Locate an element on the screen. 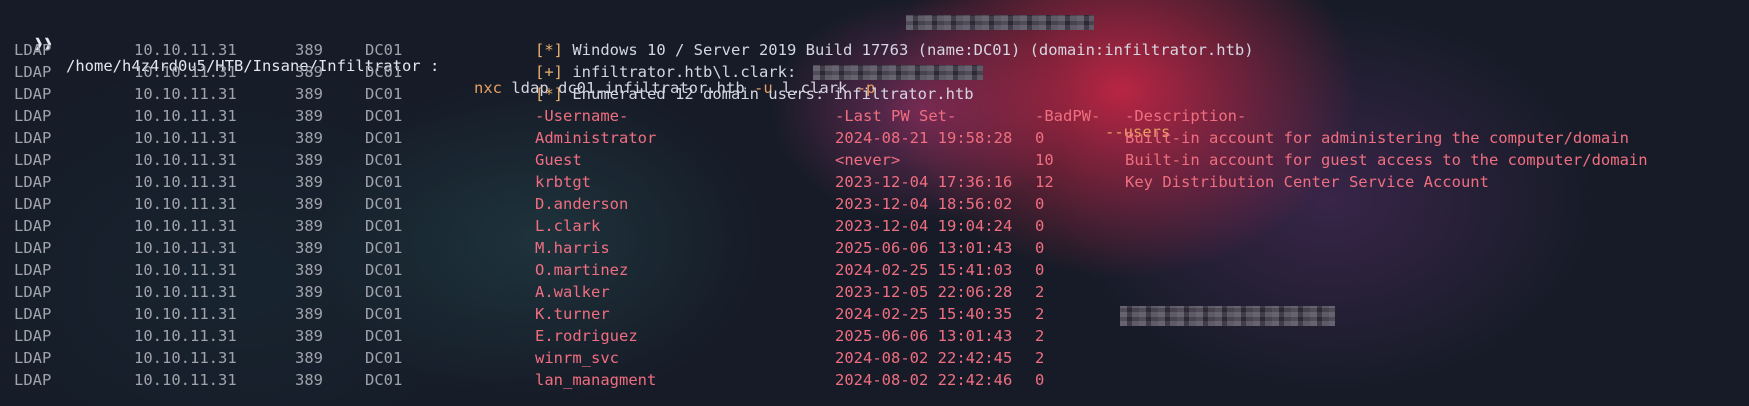 This screenshot has height=406, width=1749. username-cell: Guest is located at coordinates (558, 160).